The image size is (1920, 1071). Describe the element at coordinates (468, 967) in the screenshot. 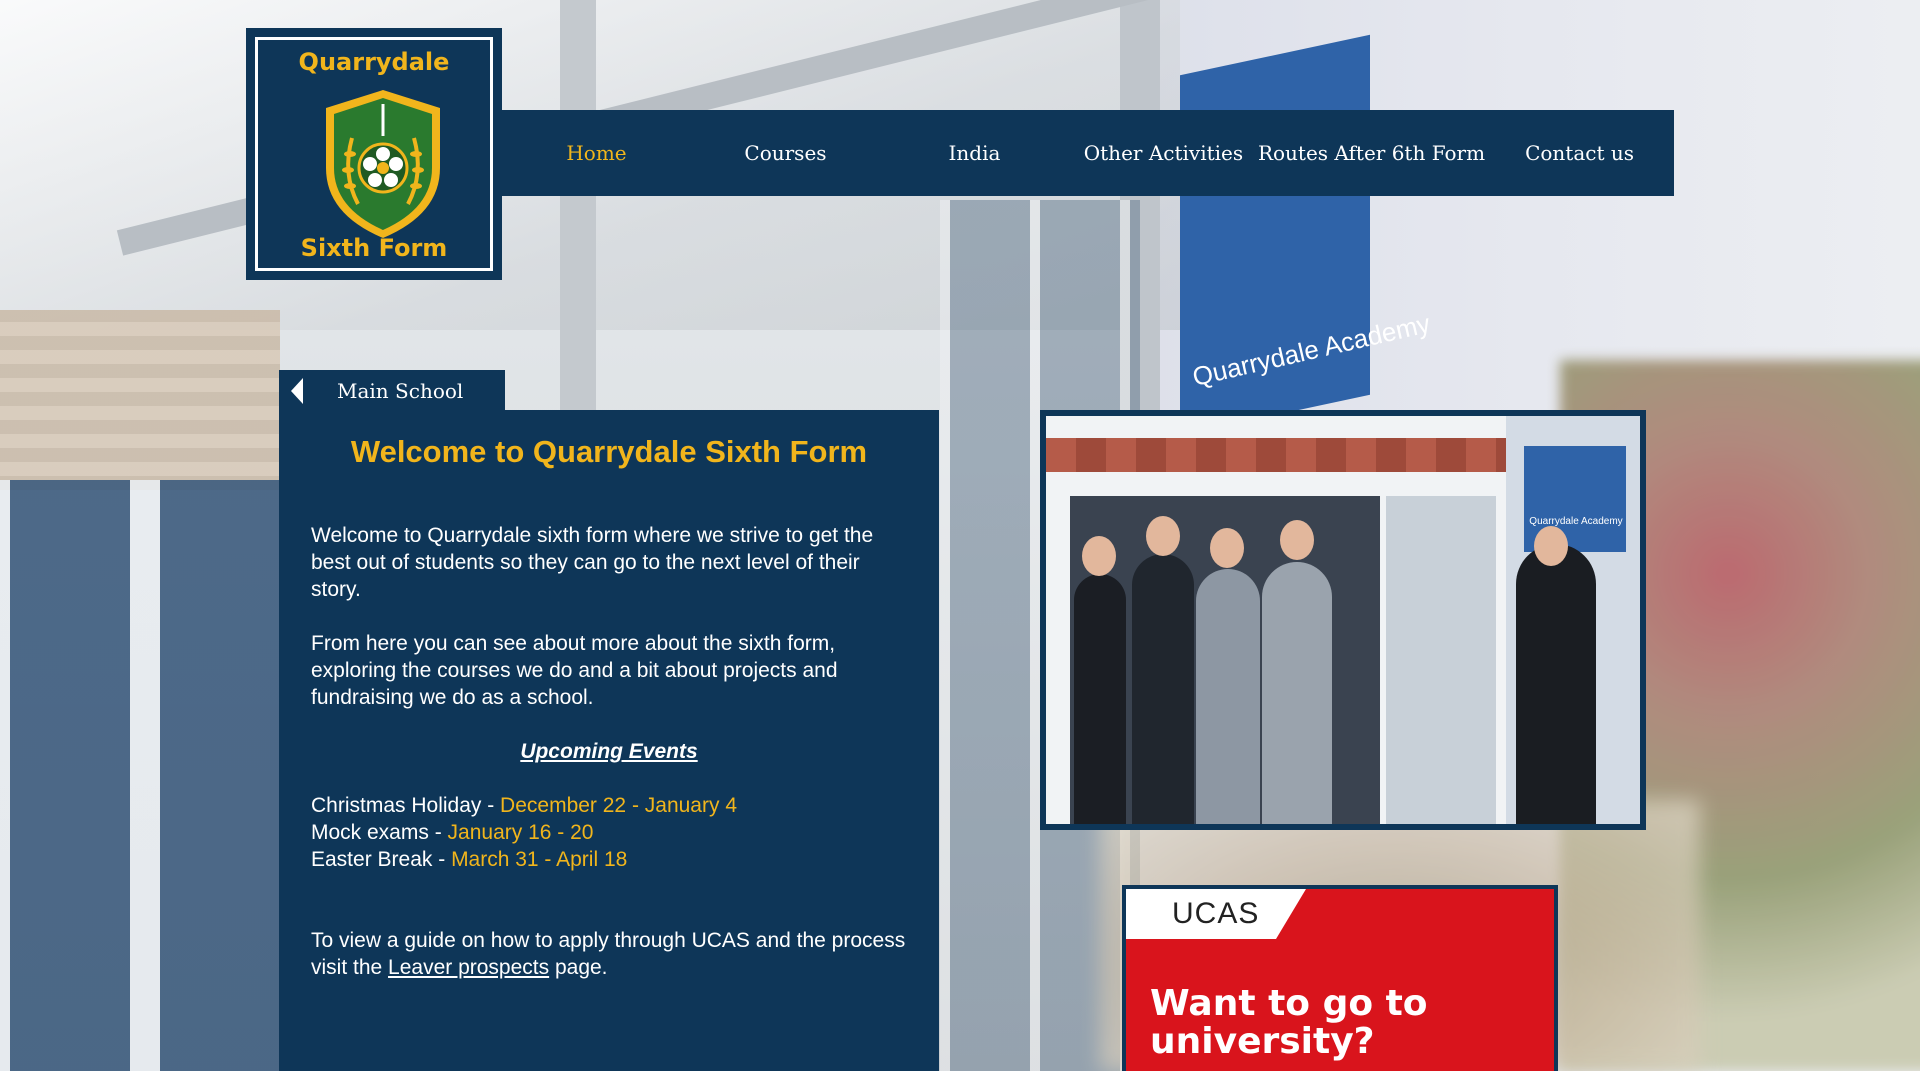

I see `leaver-prospects-link: Leaver prospects` at that location.